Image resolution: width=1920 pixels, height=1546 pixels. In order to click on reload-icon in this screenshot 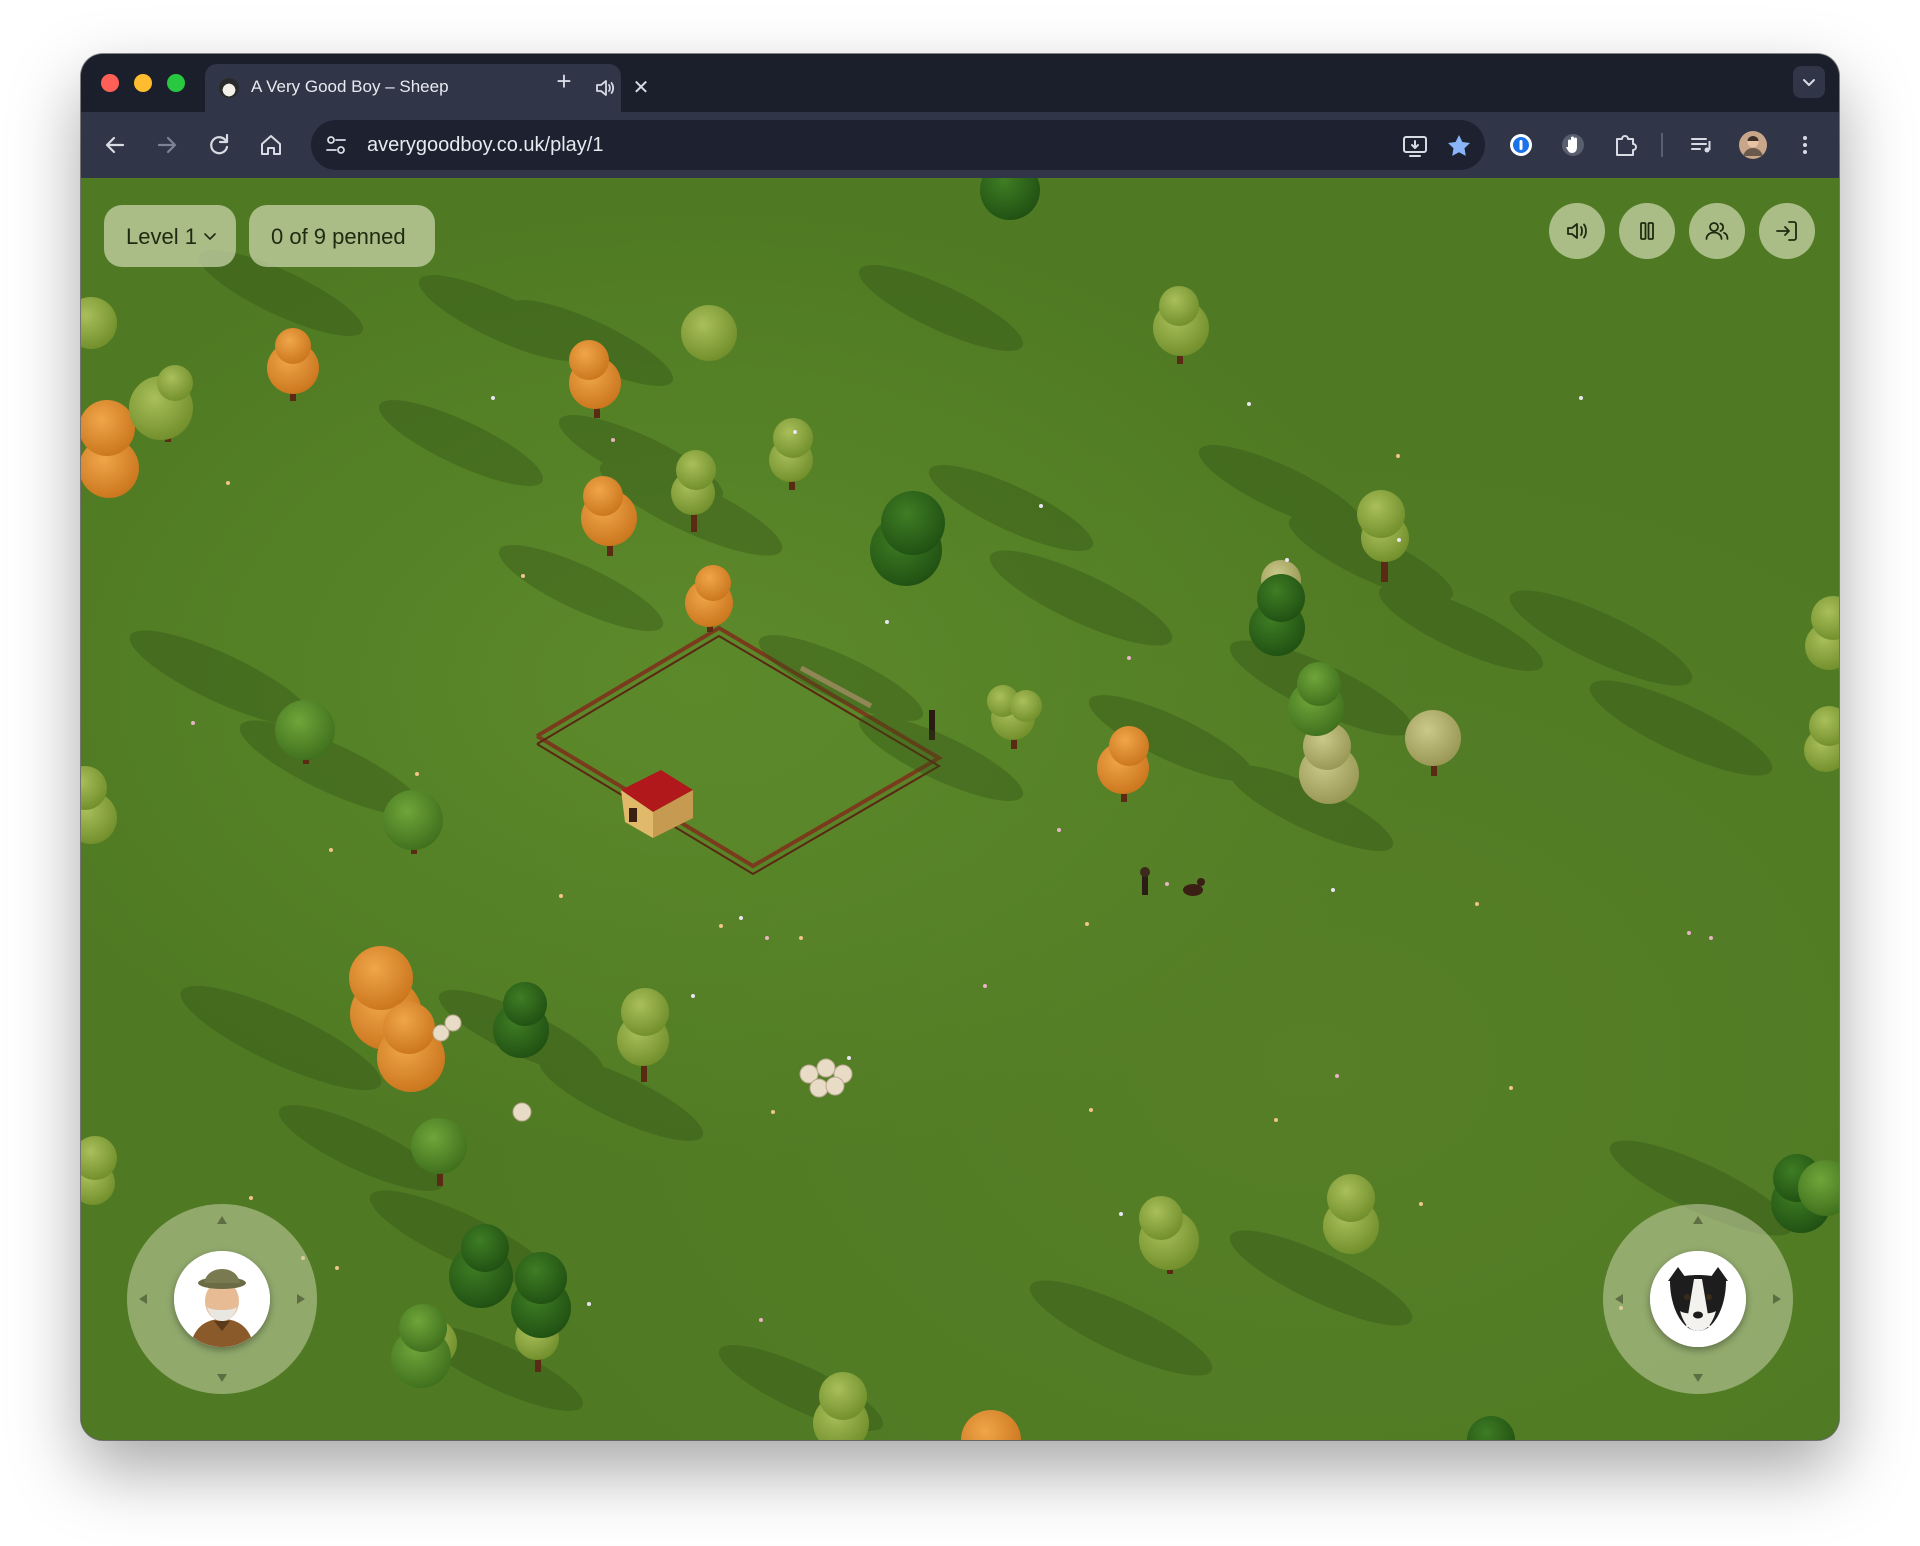, I will do `click(219, 144)`.